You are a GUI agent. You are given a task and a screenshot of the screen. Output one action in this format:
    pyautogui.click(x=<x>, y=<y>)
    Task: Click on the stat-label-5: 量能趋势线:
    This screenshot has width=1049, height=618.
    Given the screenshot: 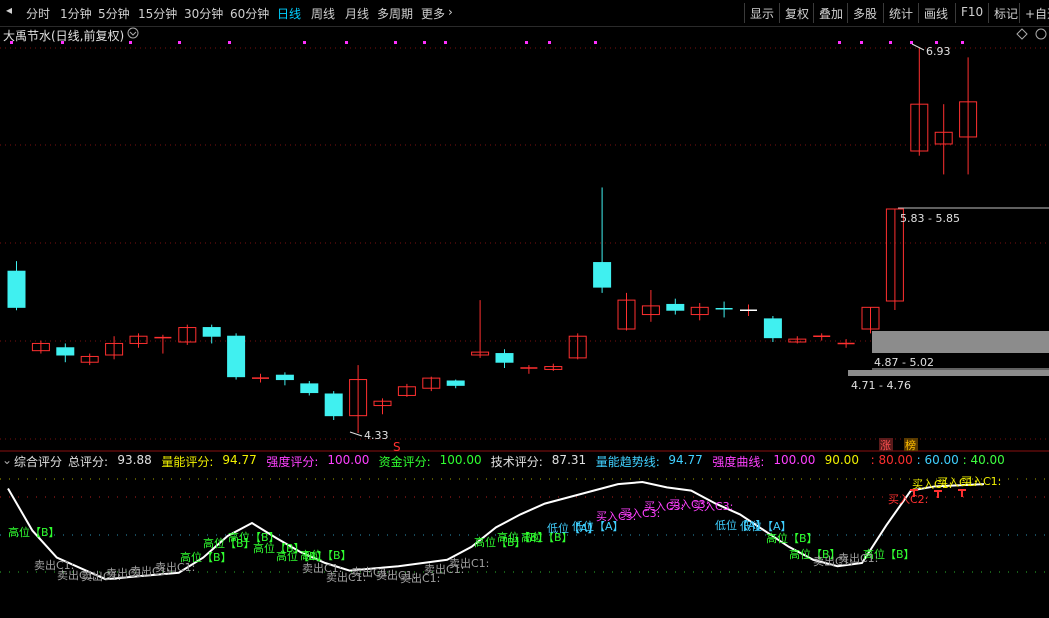 What is the action you would take?
    pyautogui.click(x=627, y=462)
    